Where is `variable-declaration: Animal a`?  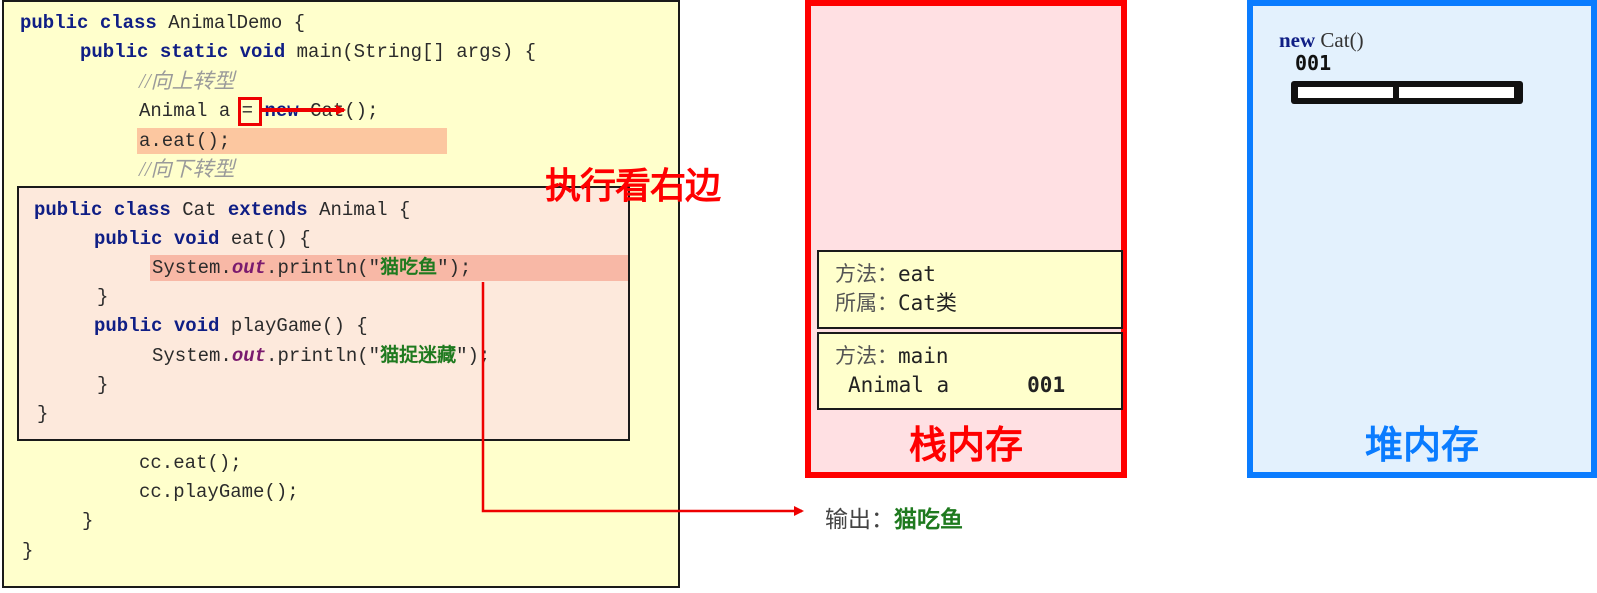 variable-declaration: Animal a is located at coordinates (899, 385).